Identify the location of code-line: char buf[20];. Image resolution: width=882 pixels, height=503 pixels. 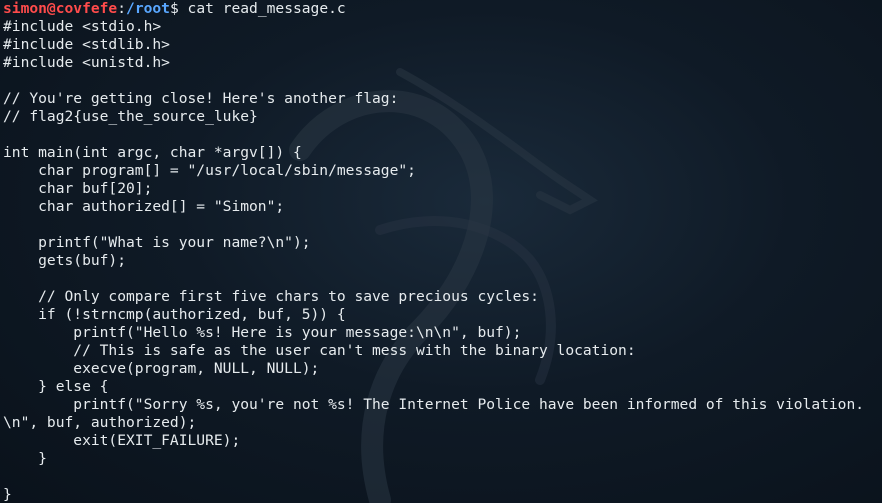
(78, 188).